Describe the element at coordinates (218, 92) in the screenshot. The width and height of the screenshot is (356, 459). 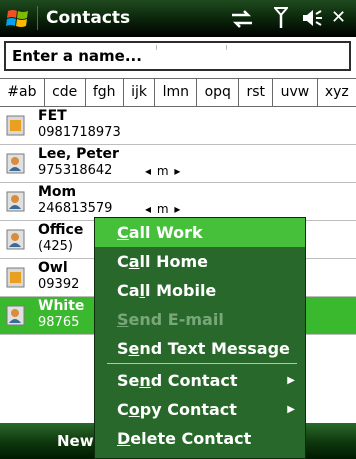
I see `tab-opq: opq` at that location.